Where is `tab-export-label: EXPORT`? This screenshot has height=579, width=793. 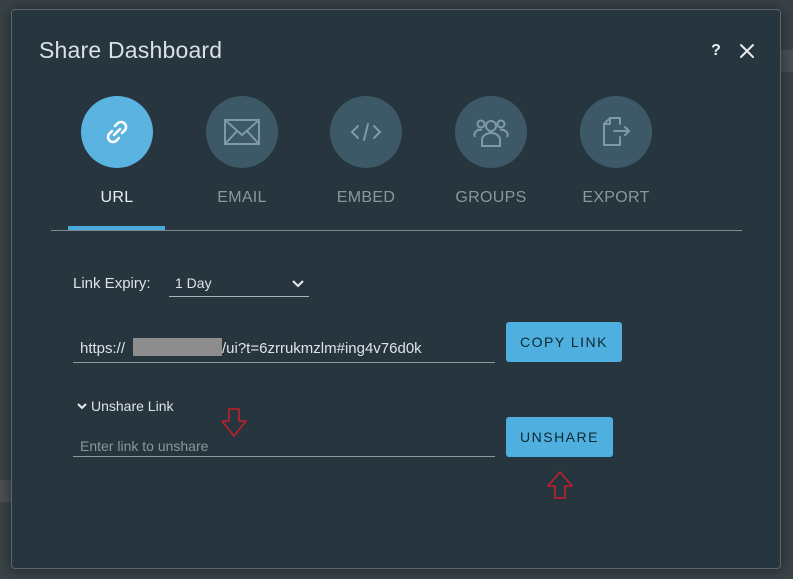 tab-export-label: EXPORT is located at coordinates (616, 197).